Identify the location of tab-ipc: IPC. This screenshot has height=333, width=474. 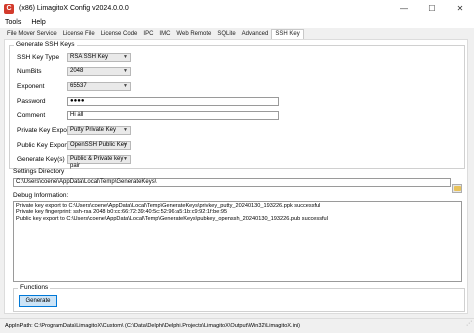
(148, 34).